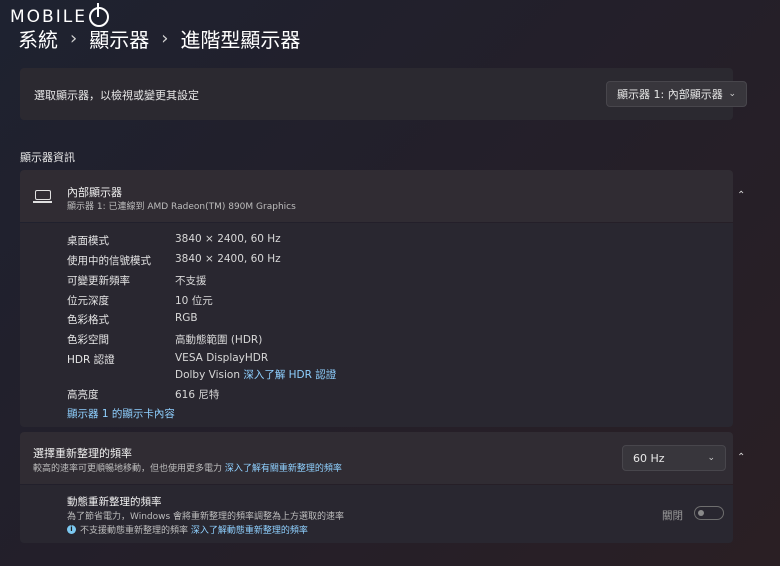 The image size is (780, 566). What do you see at coordinates (38, 38) in the screenshot?
I see `breadcrumb-system: 系統` at bounding box center [38, 38].